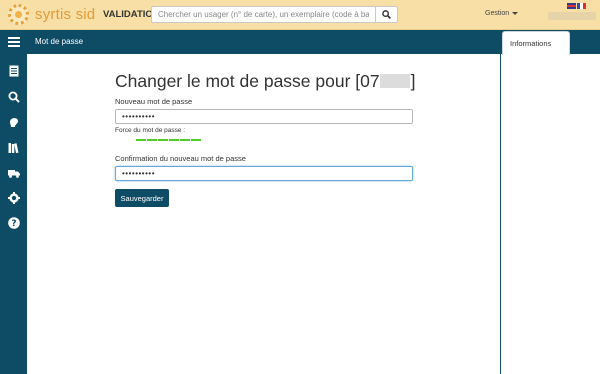 The image size is (600, 374). What do you see at coordinates (572, 16) in the screenshot?
I see `user-menu` at bounding box center [572, 16].